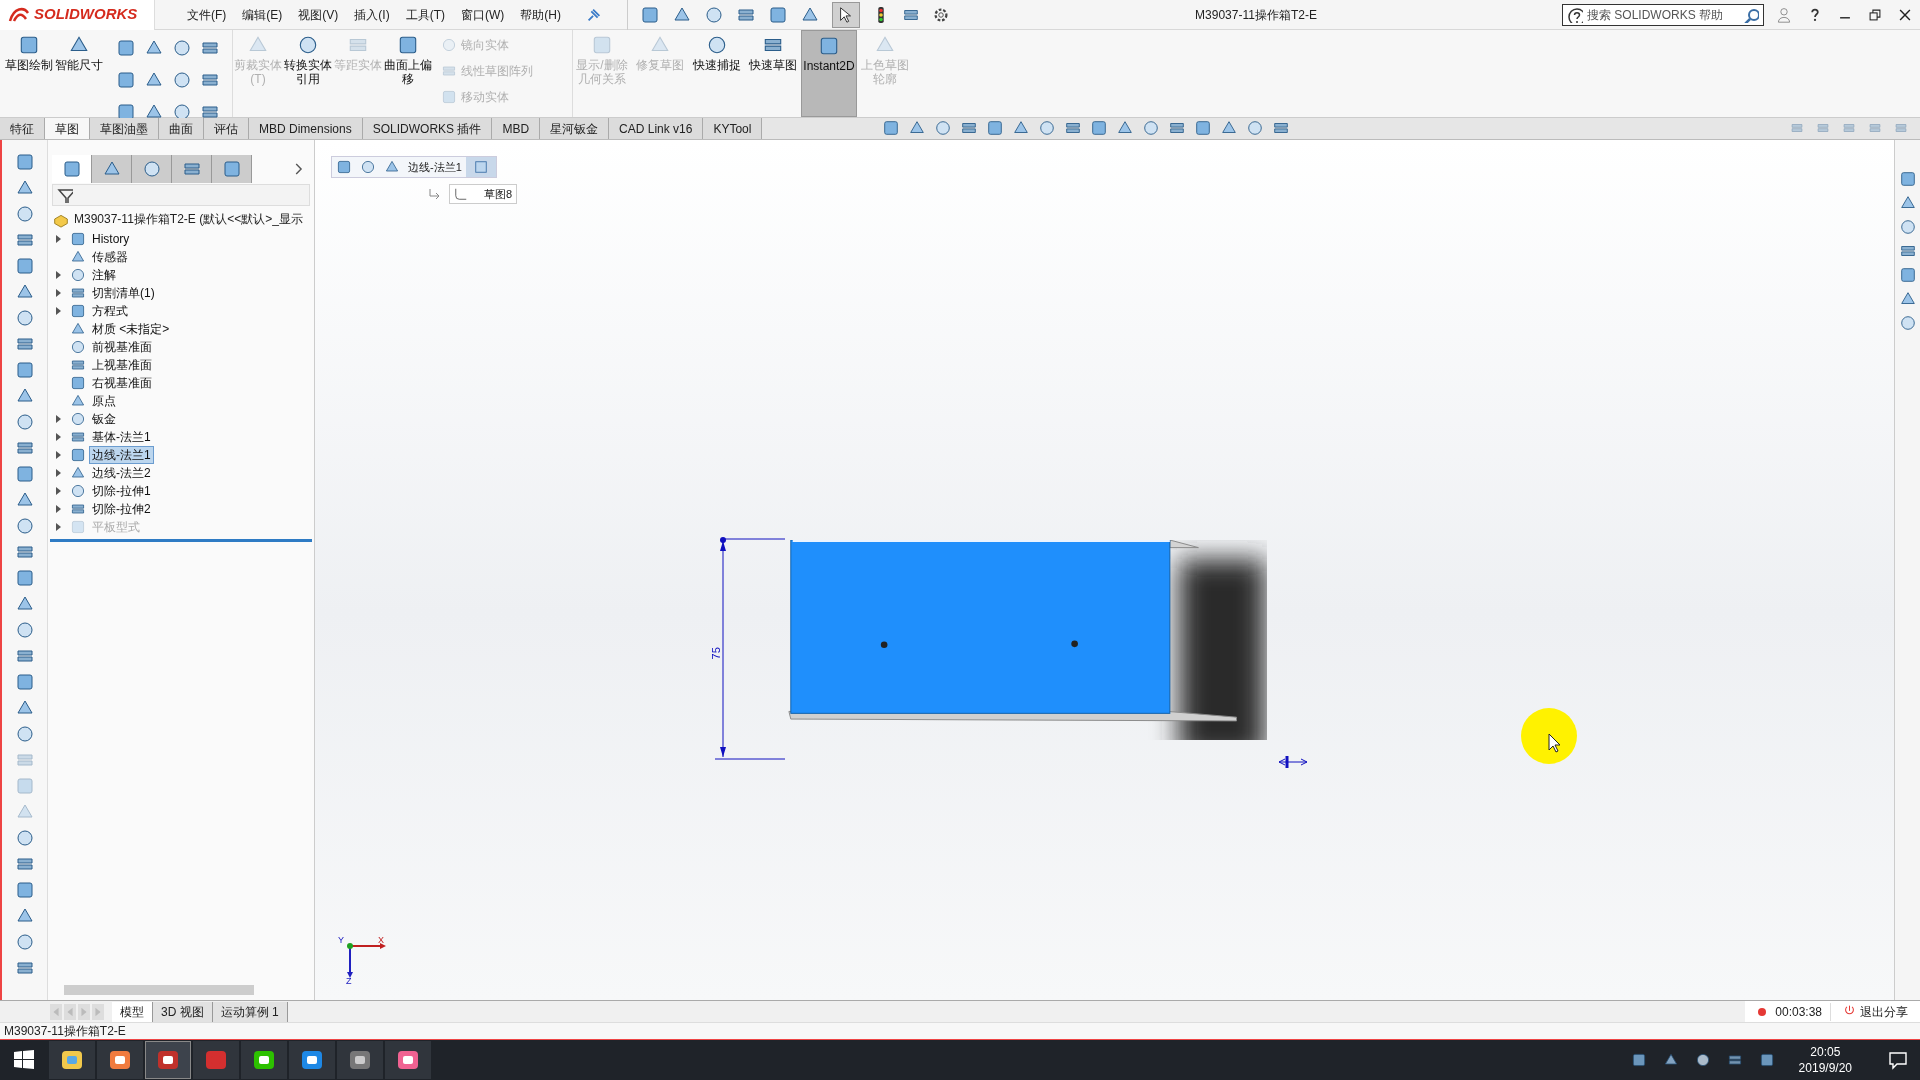 This screenshot has height=1080, width=1920. Describe the element at coordinates (773, 73) in the screenshot. I see `ribbon-button: 快速草图` at that location.